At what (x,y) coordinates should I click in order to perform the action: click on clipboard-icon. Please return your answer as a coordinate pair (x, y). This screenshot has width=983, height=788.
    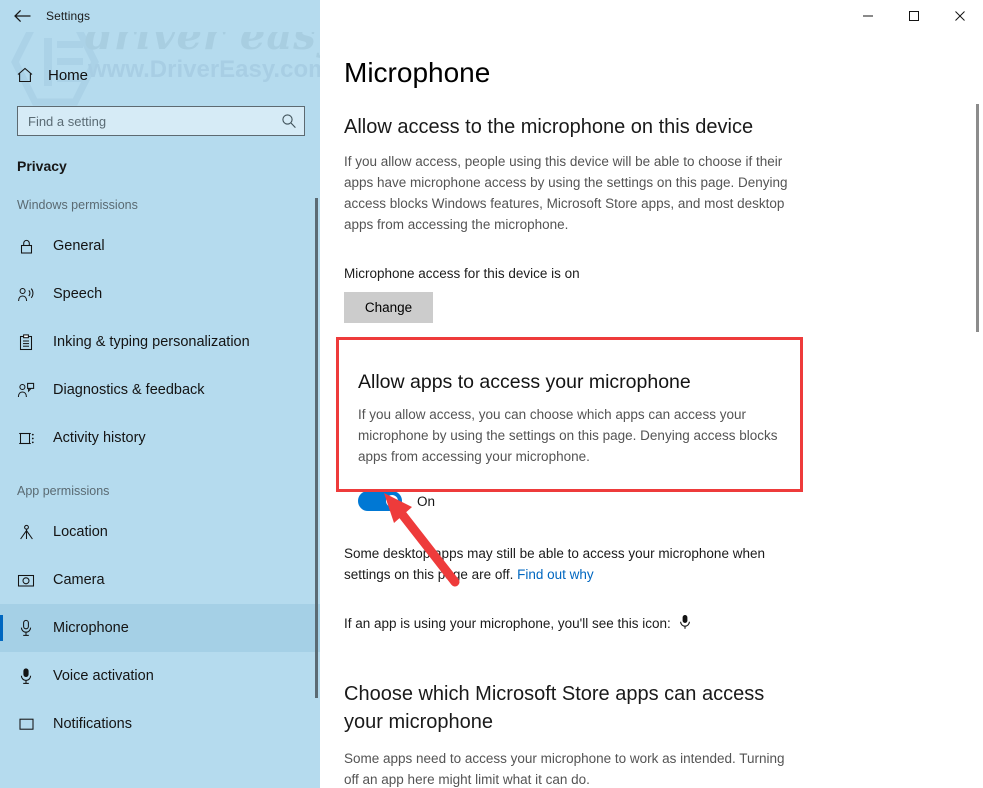
    Looking at the image, I should click on (26, 342).